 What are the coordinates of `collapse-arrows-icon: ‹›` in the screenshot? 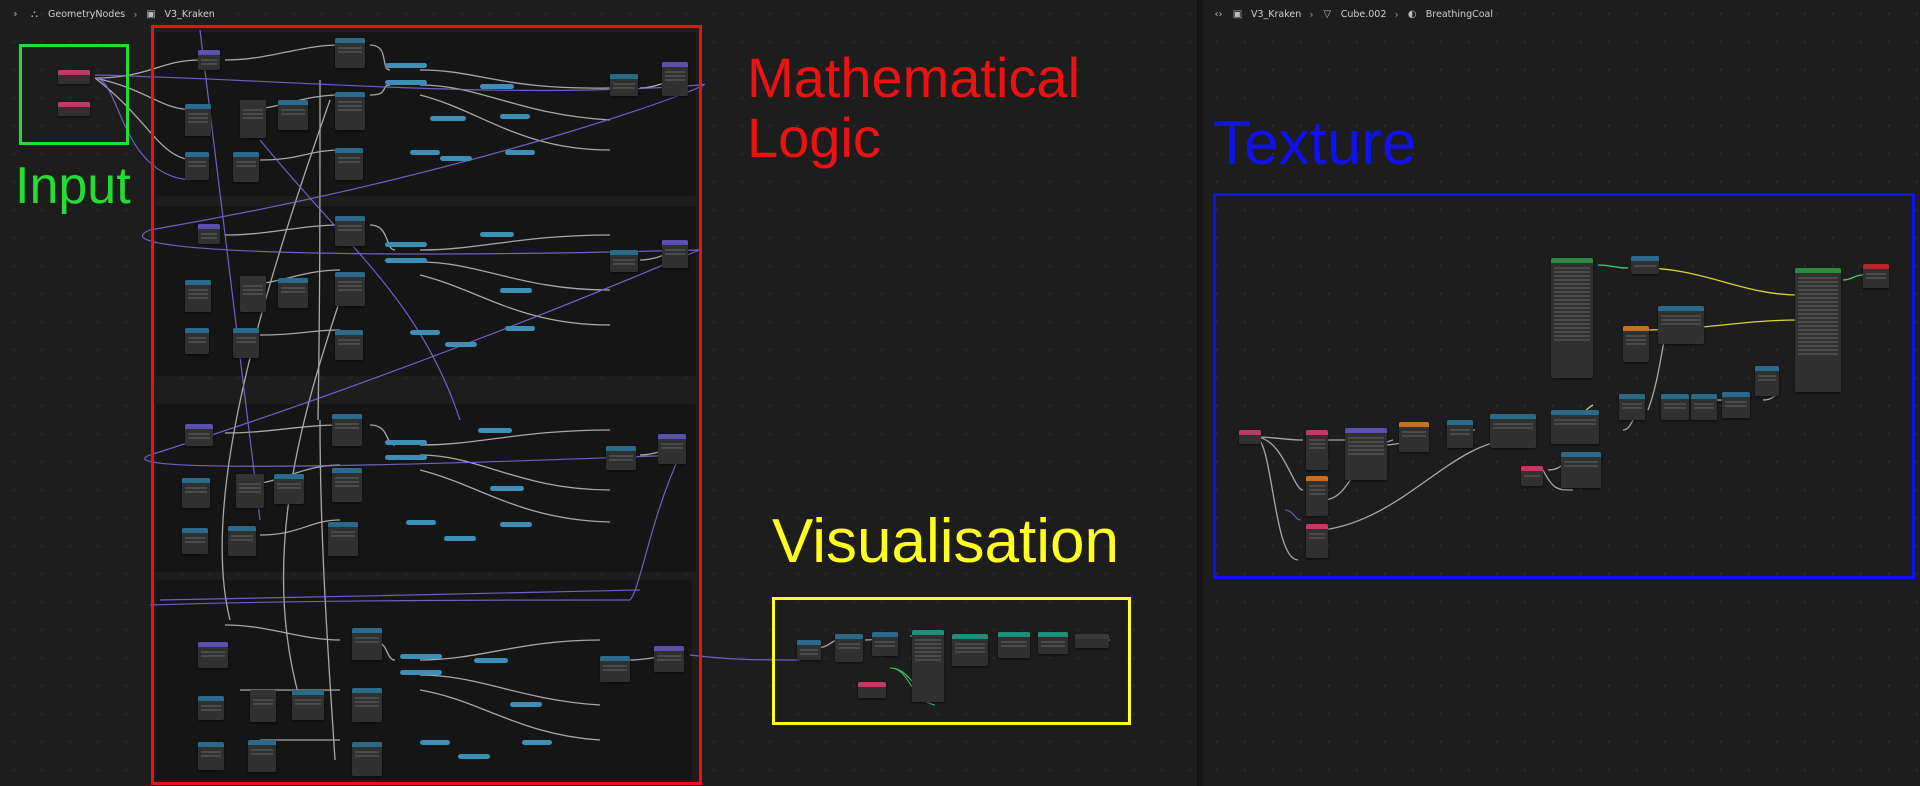 It's located at (1218, 14).